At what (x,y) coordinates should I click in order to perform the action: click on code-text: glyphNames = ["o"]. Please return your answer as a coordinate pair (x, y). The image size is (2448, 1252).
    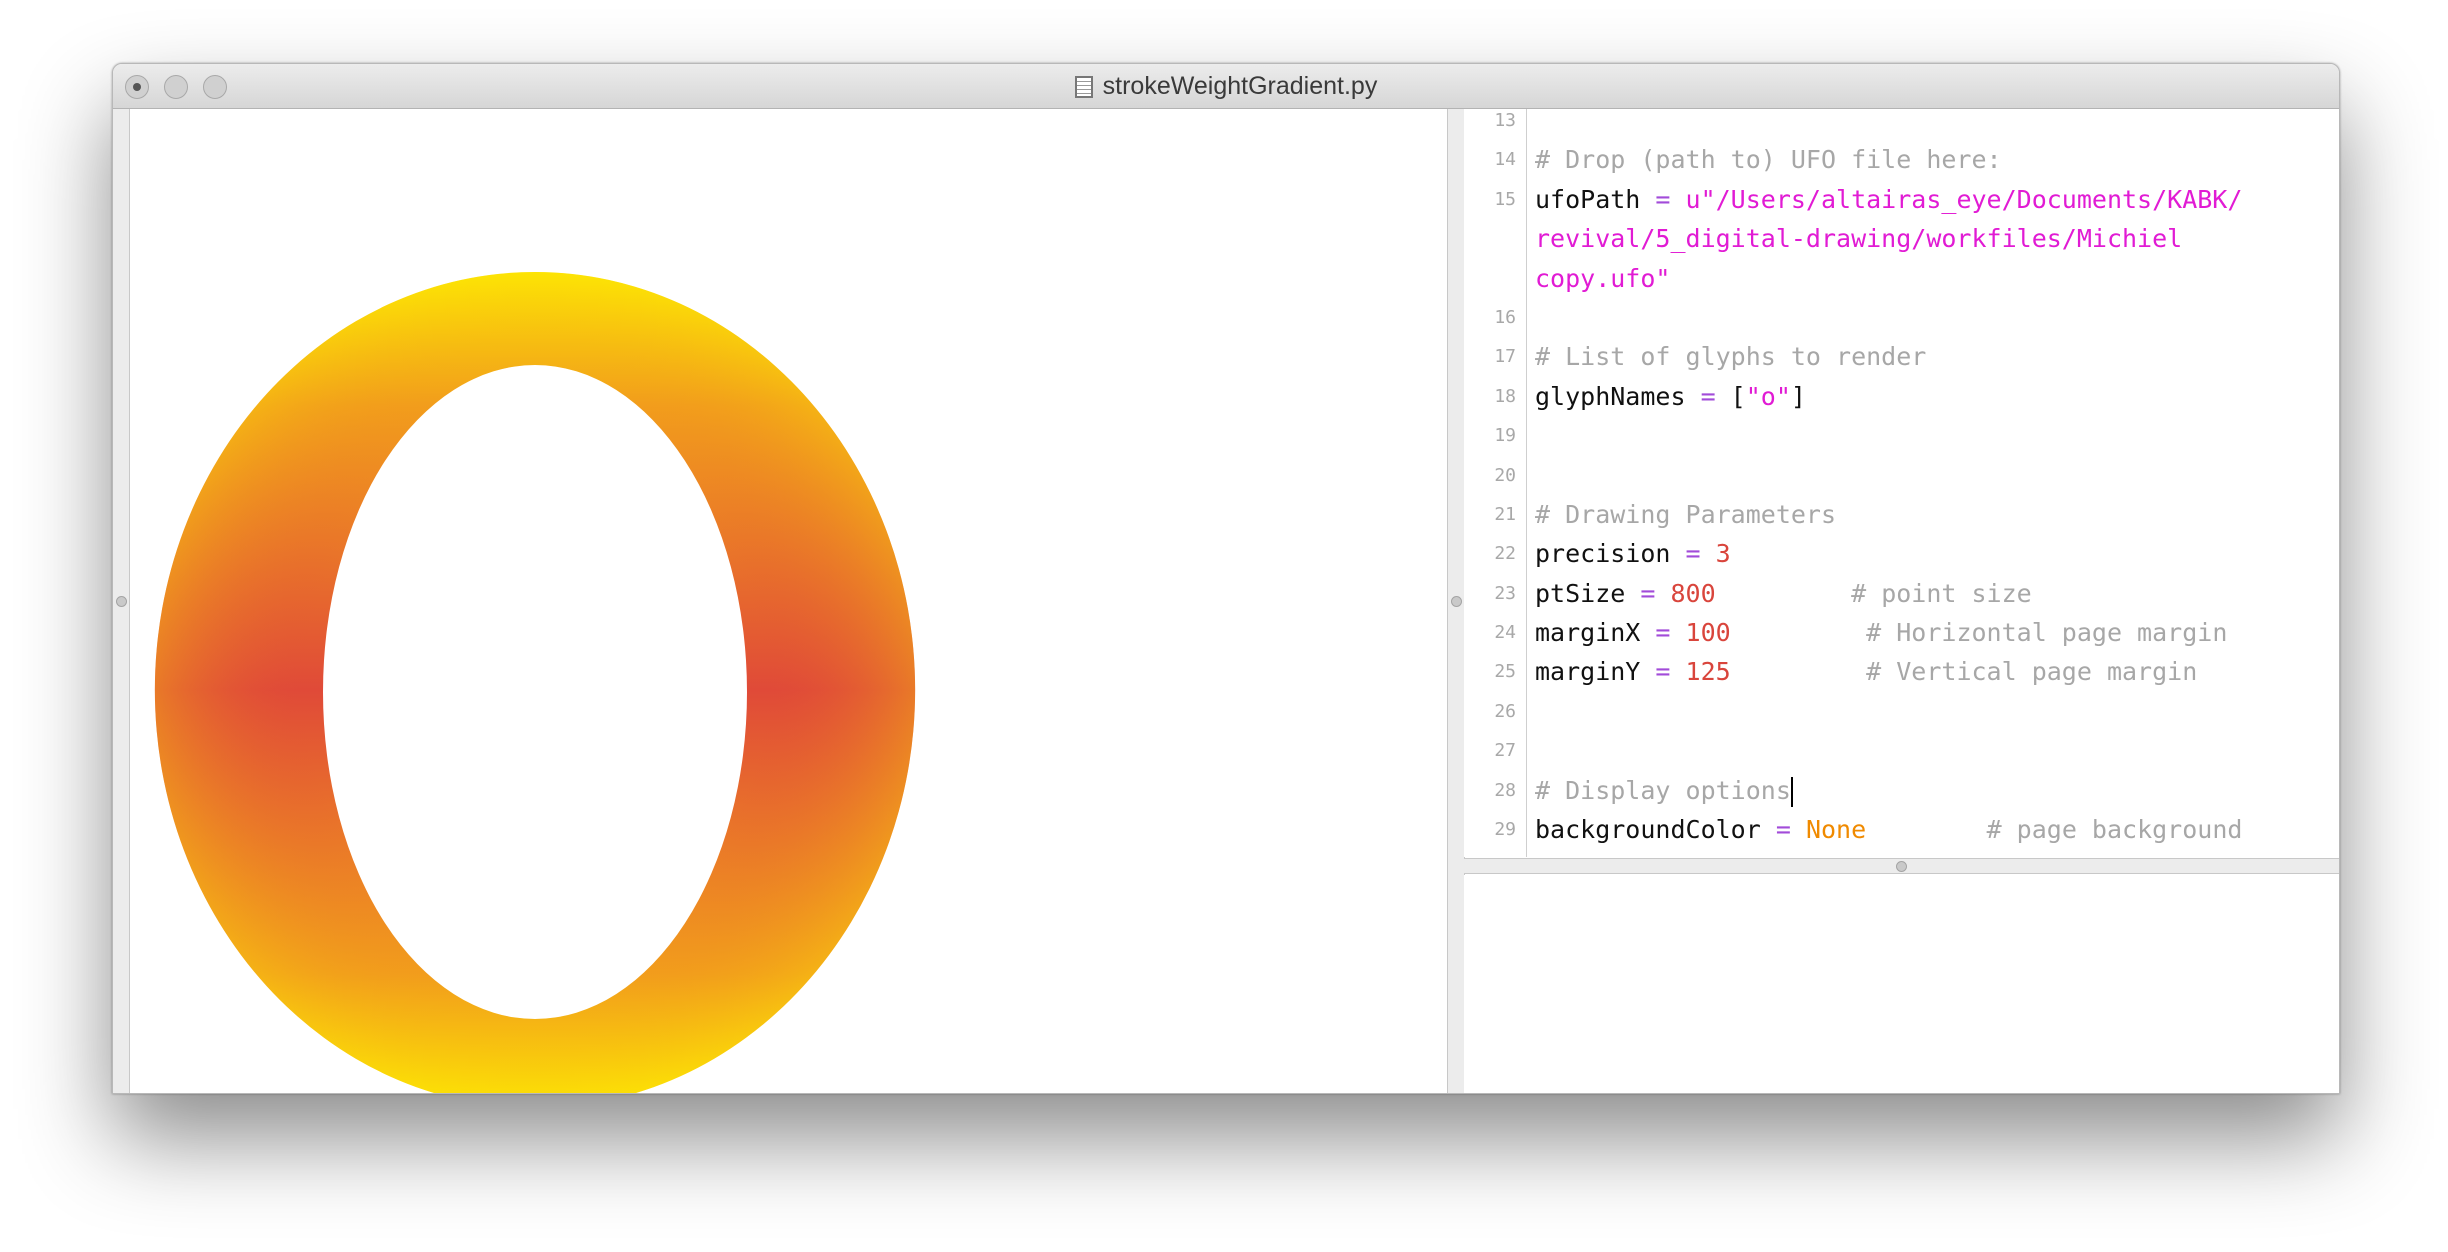
    Looking at the image, I should click on (1666, 396).